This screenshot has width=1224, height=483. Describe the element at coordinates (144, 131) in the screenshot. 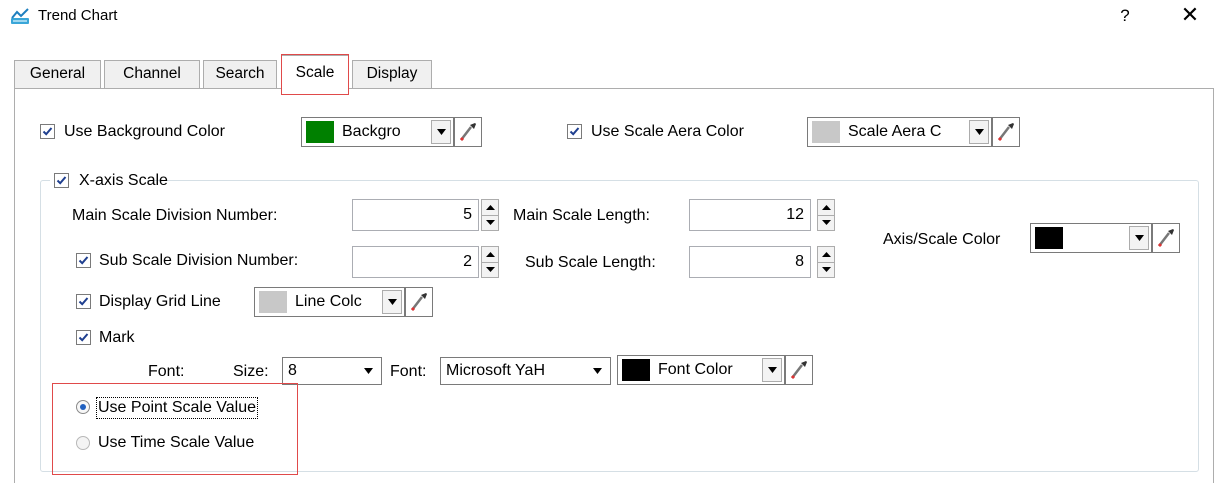

I see `use-background-color-label: Use Background Color` at that location.